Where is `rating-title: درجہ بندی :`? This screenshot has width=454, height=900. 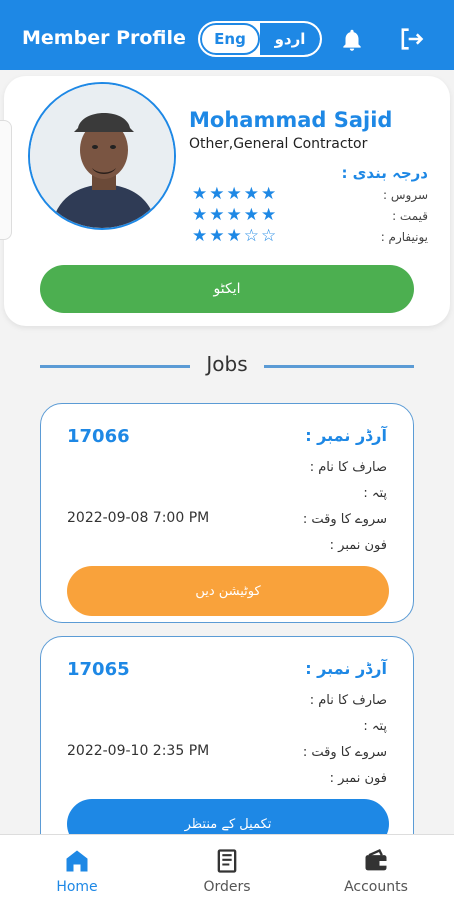
rating-title: درجہ بندی : is located at coordinates (384, 173).